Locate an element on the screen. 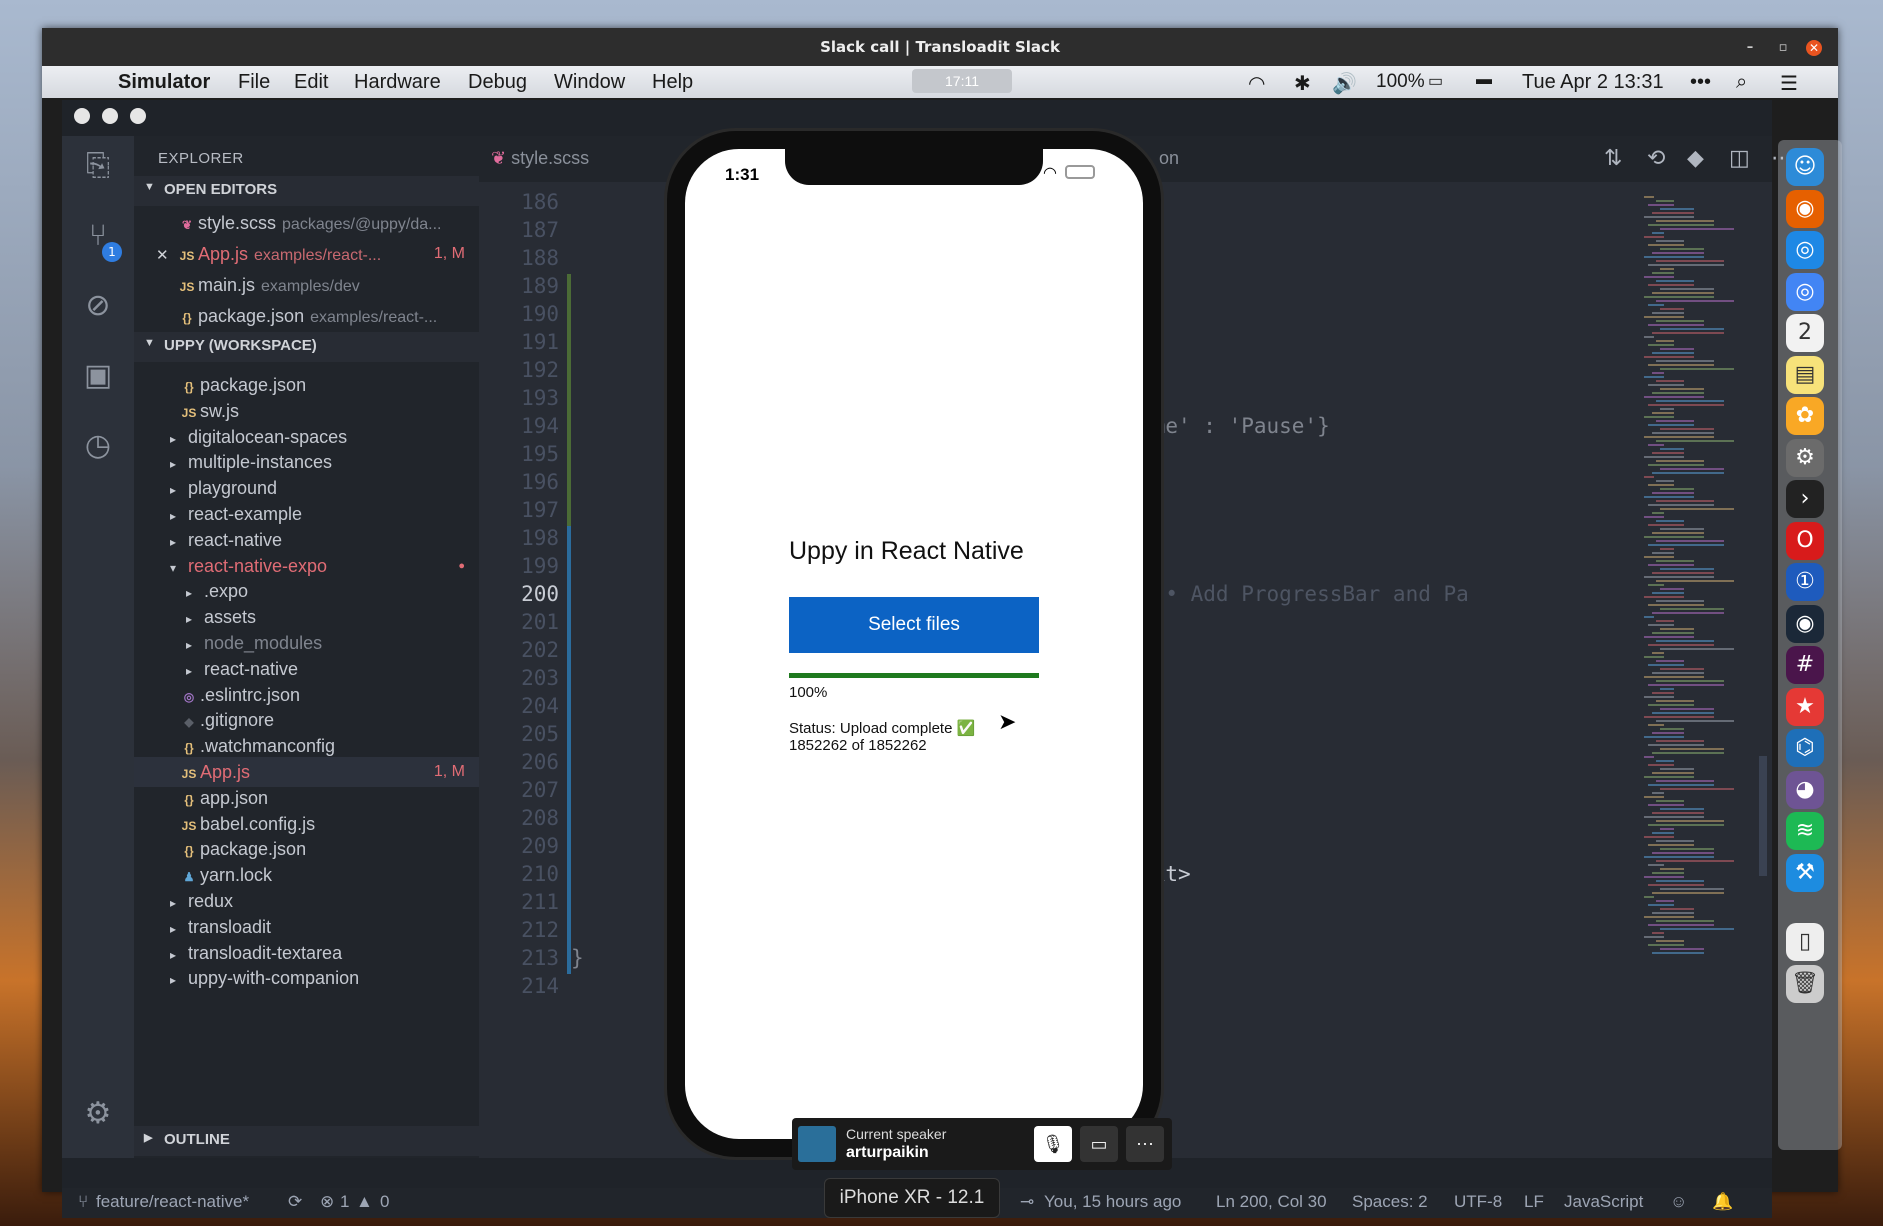 This screenshot has width=1883, height=1226. select-files-button: Select files is located at coordinates (914, 625).